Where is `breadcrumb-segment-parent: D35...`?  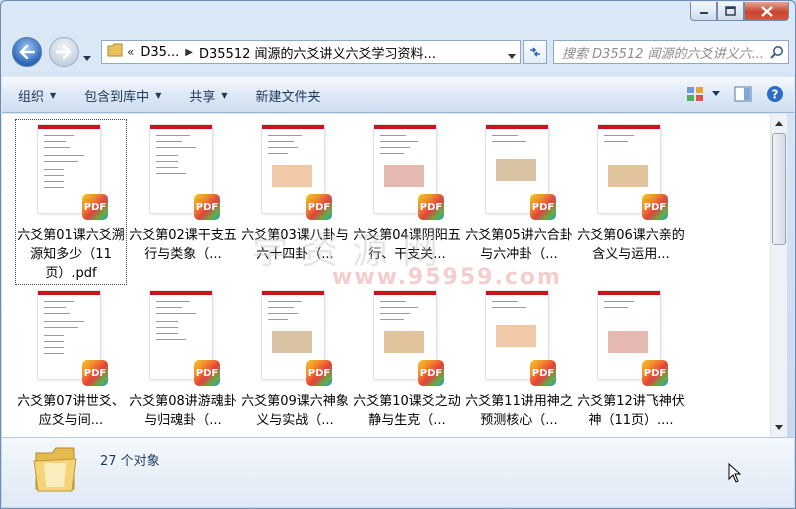 breadcrumb-segment-parent: D35... is located at coordinates (159, 52).